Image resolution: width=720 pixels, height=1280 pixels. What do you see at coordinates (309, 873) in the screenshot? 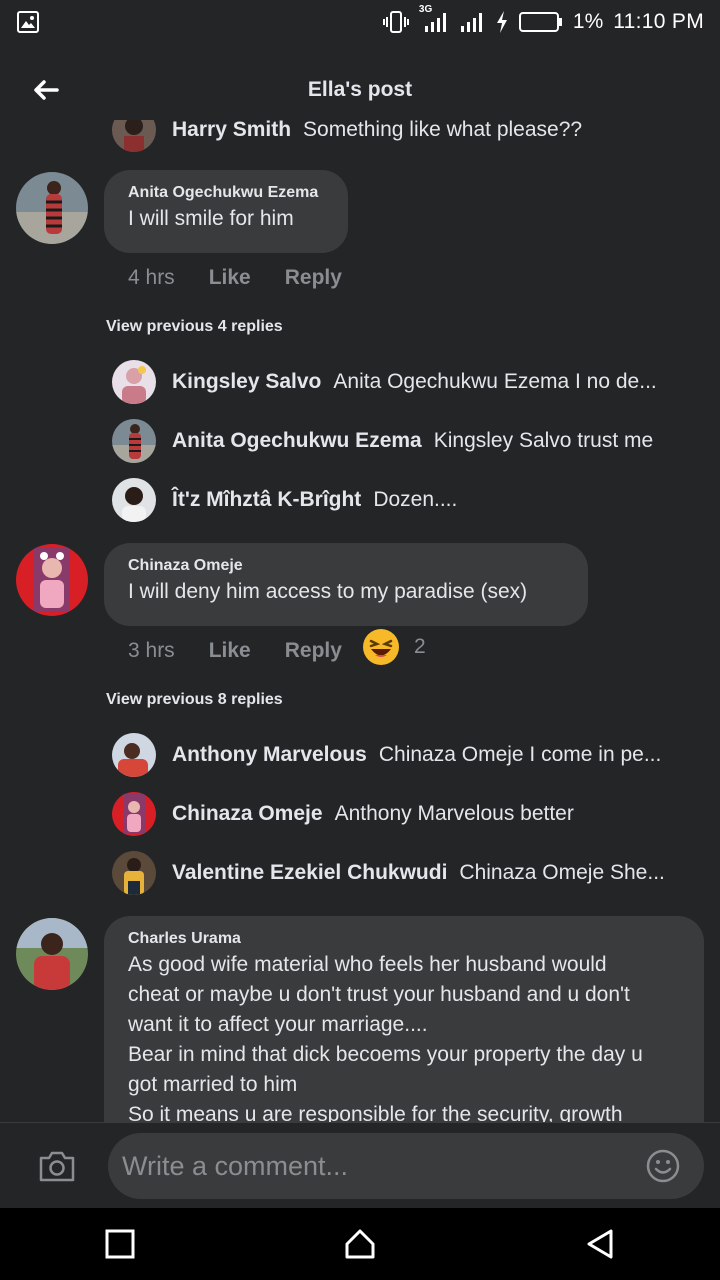
I see `reply-author: Valentine Ezekiel Chukwudi` at bounding box center [309, 873].